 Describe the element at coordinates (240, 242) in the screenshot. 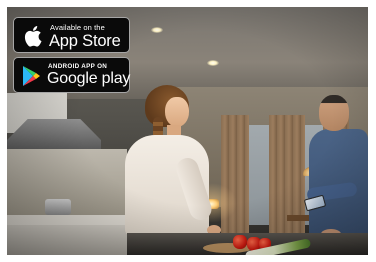

I see `red-pepper` at that location.